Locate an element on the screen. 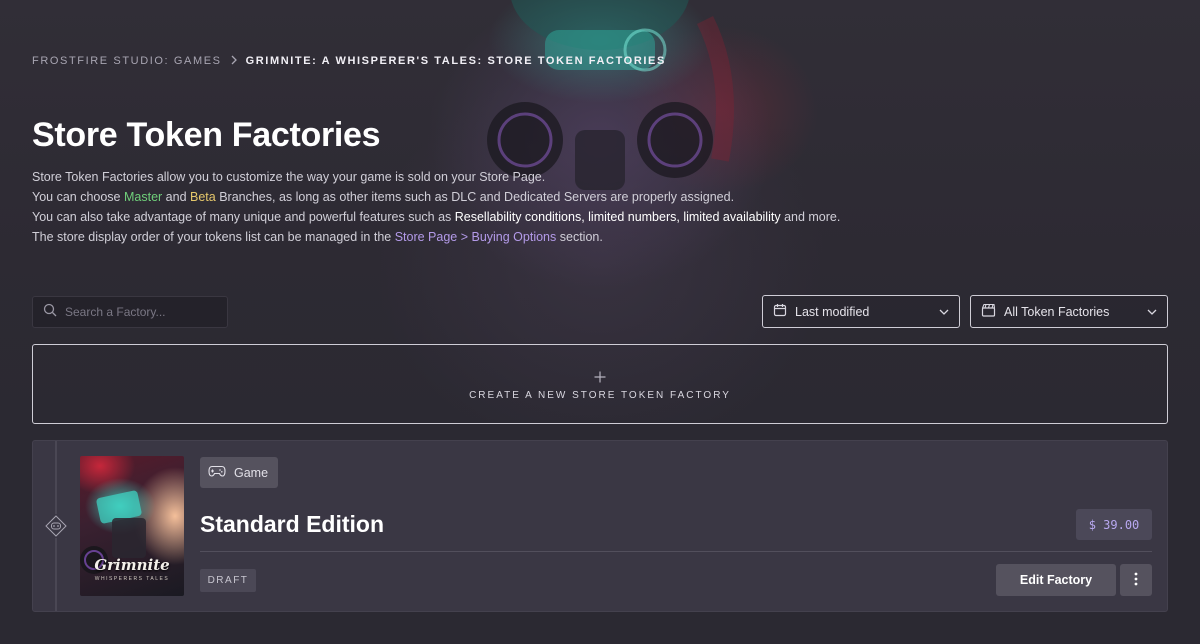 Image resolution: width=1200 pixels, height=644 pixels. status-badge: DRAFT is located at coordinates (228, 580).